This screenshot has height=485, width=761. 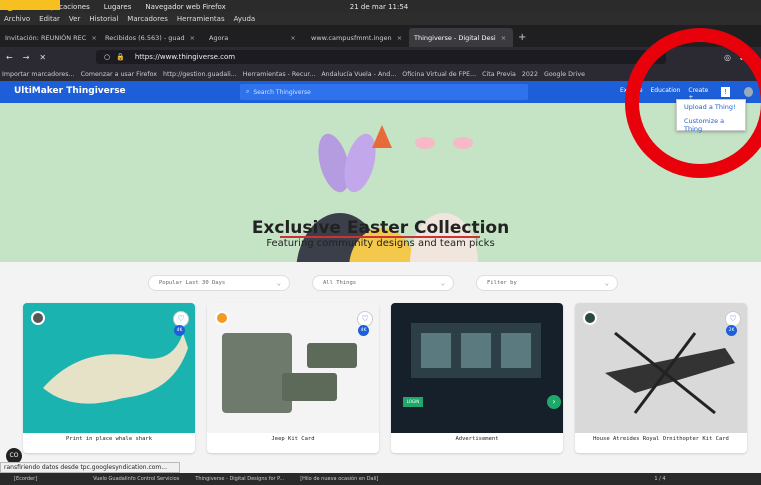 What do you see at coordinates (26, 57) in the screenshot?
I see `forward-icon: →` at bounding box center [26, 57].